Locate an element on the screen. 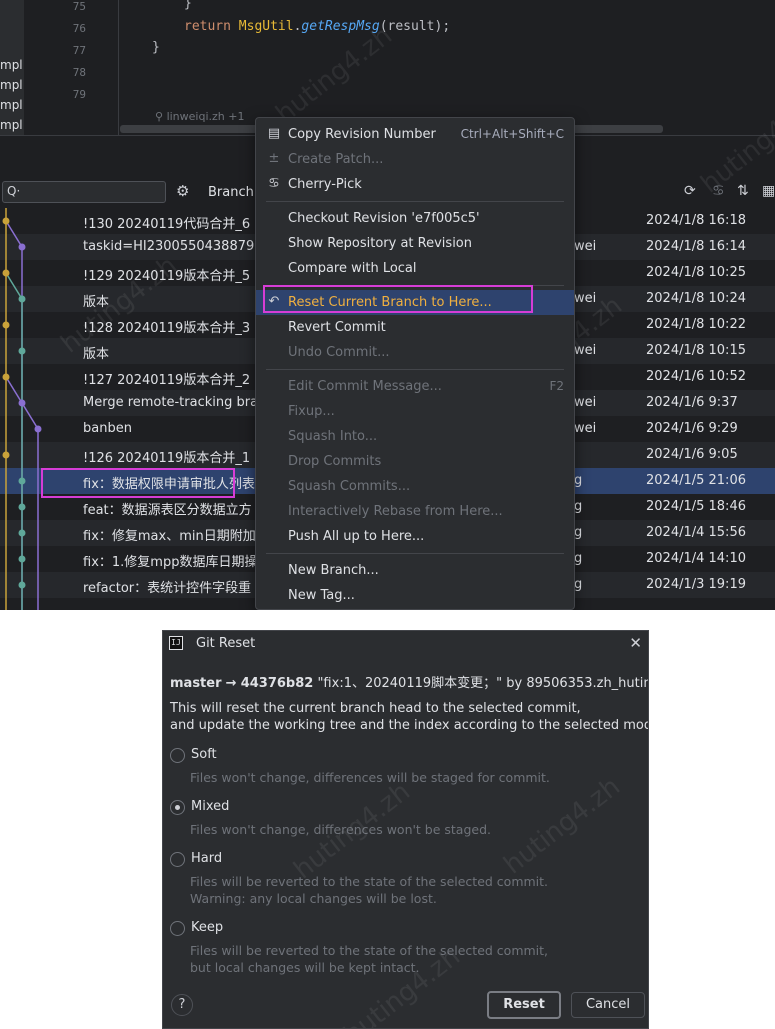 The height and width of the screenshot is (1029, 775). option-desc-hard-warning: Warning: any local changes will be lost. is located at coordinates (313, 898).